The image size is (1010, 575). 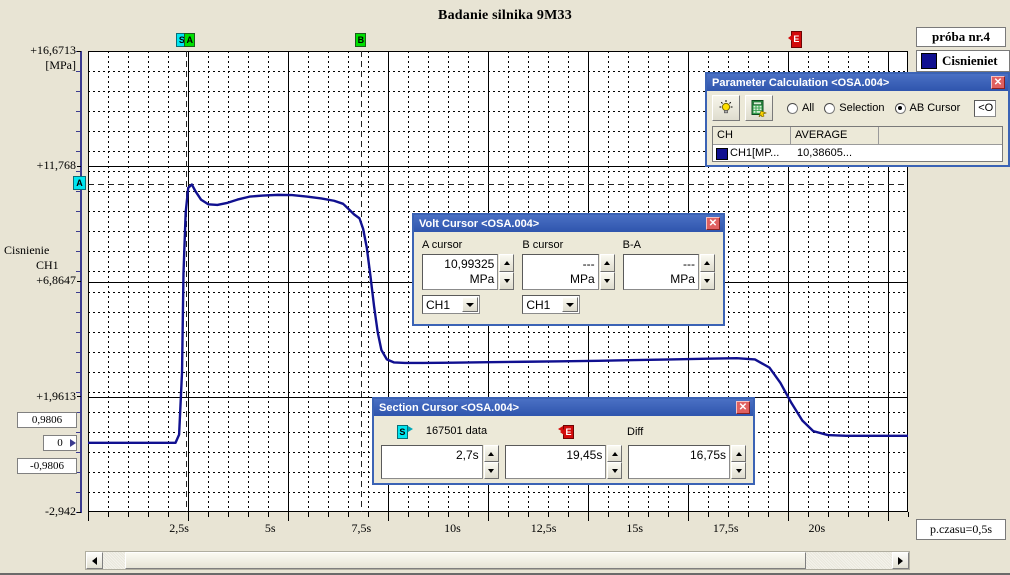 I want to click on param-dialog-close-icon: ✕, so click(x=998, y=82).